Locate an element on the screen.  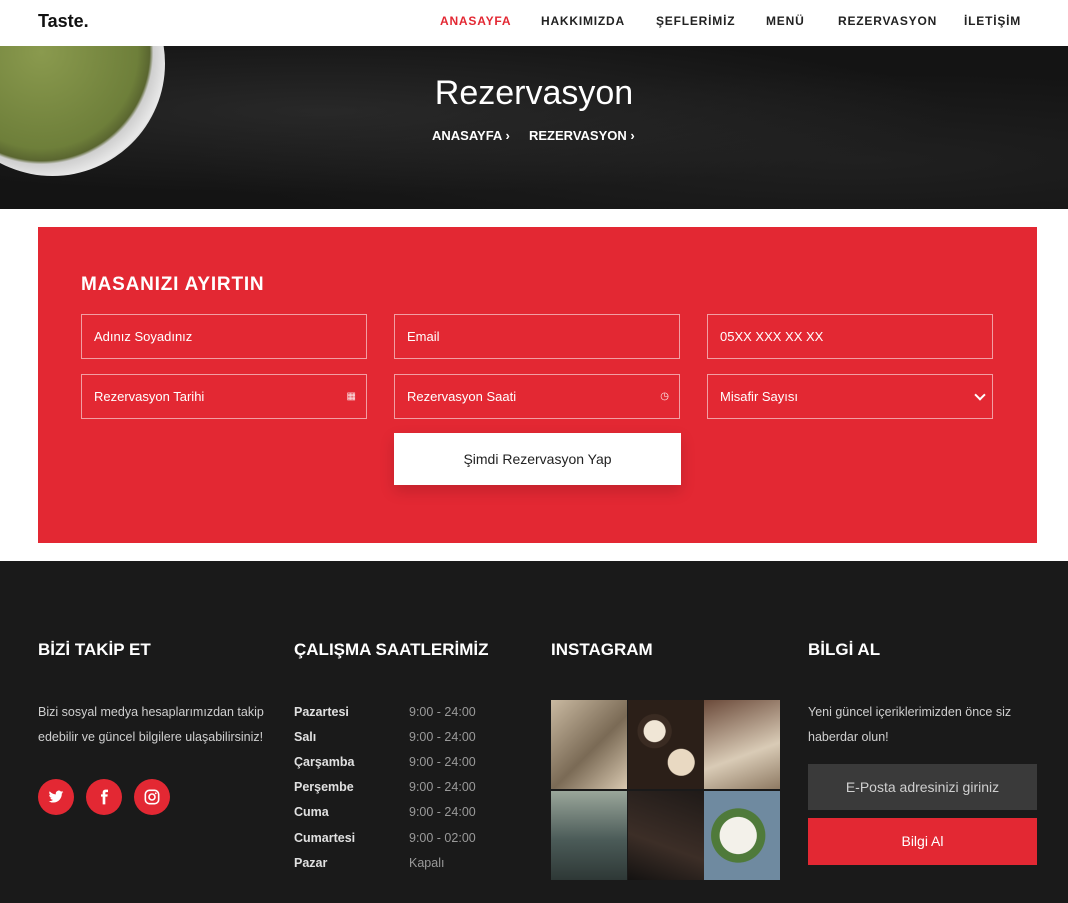
nav-home: ANASAYFA is located at coordinates (475, 21).